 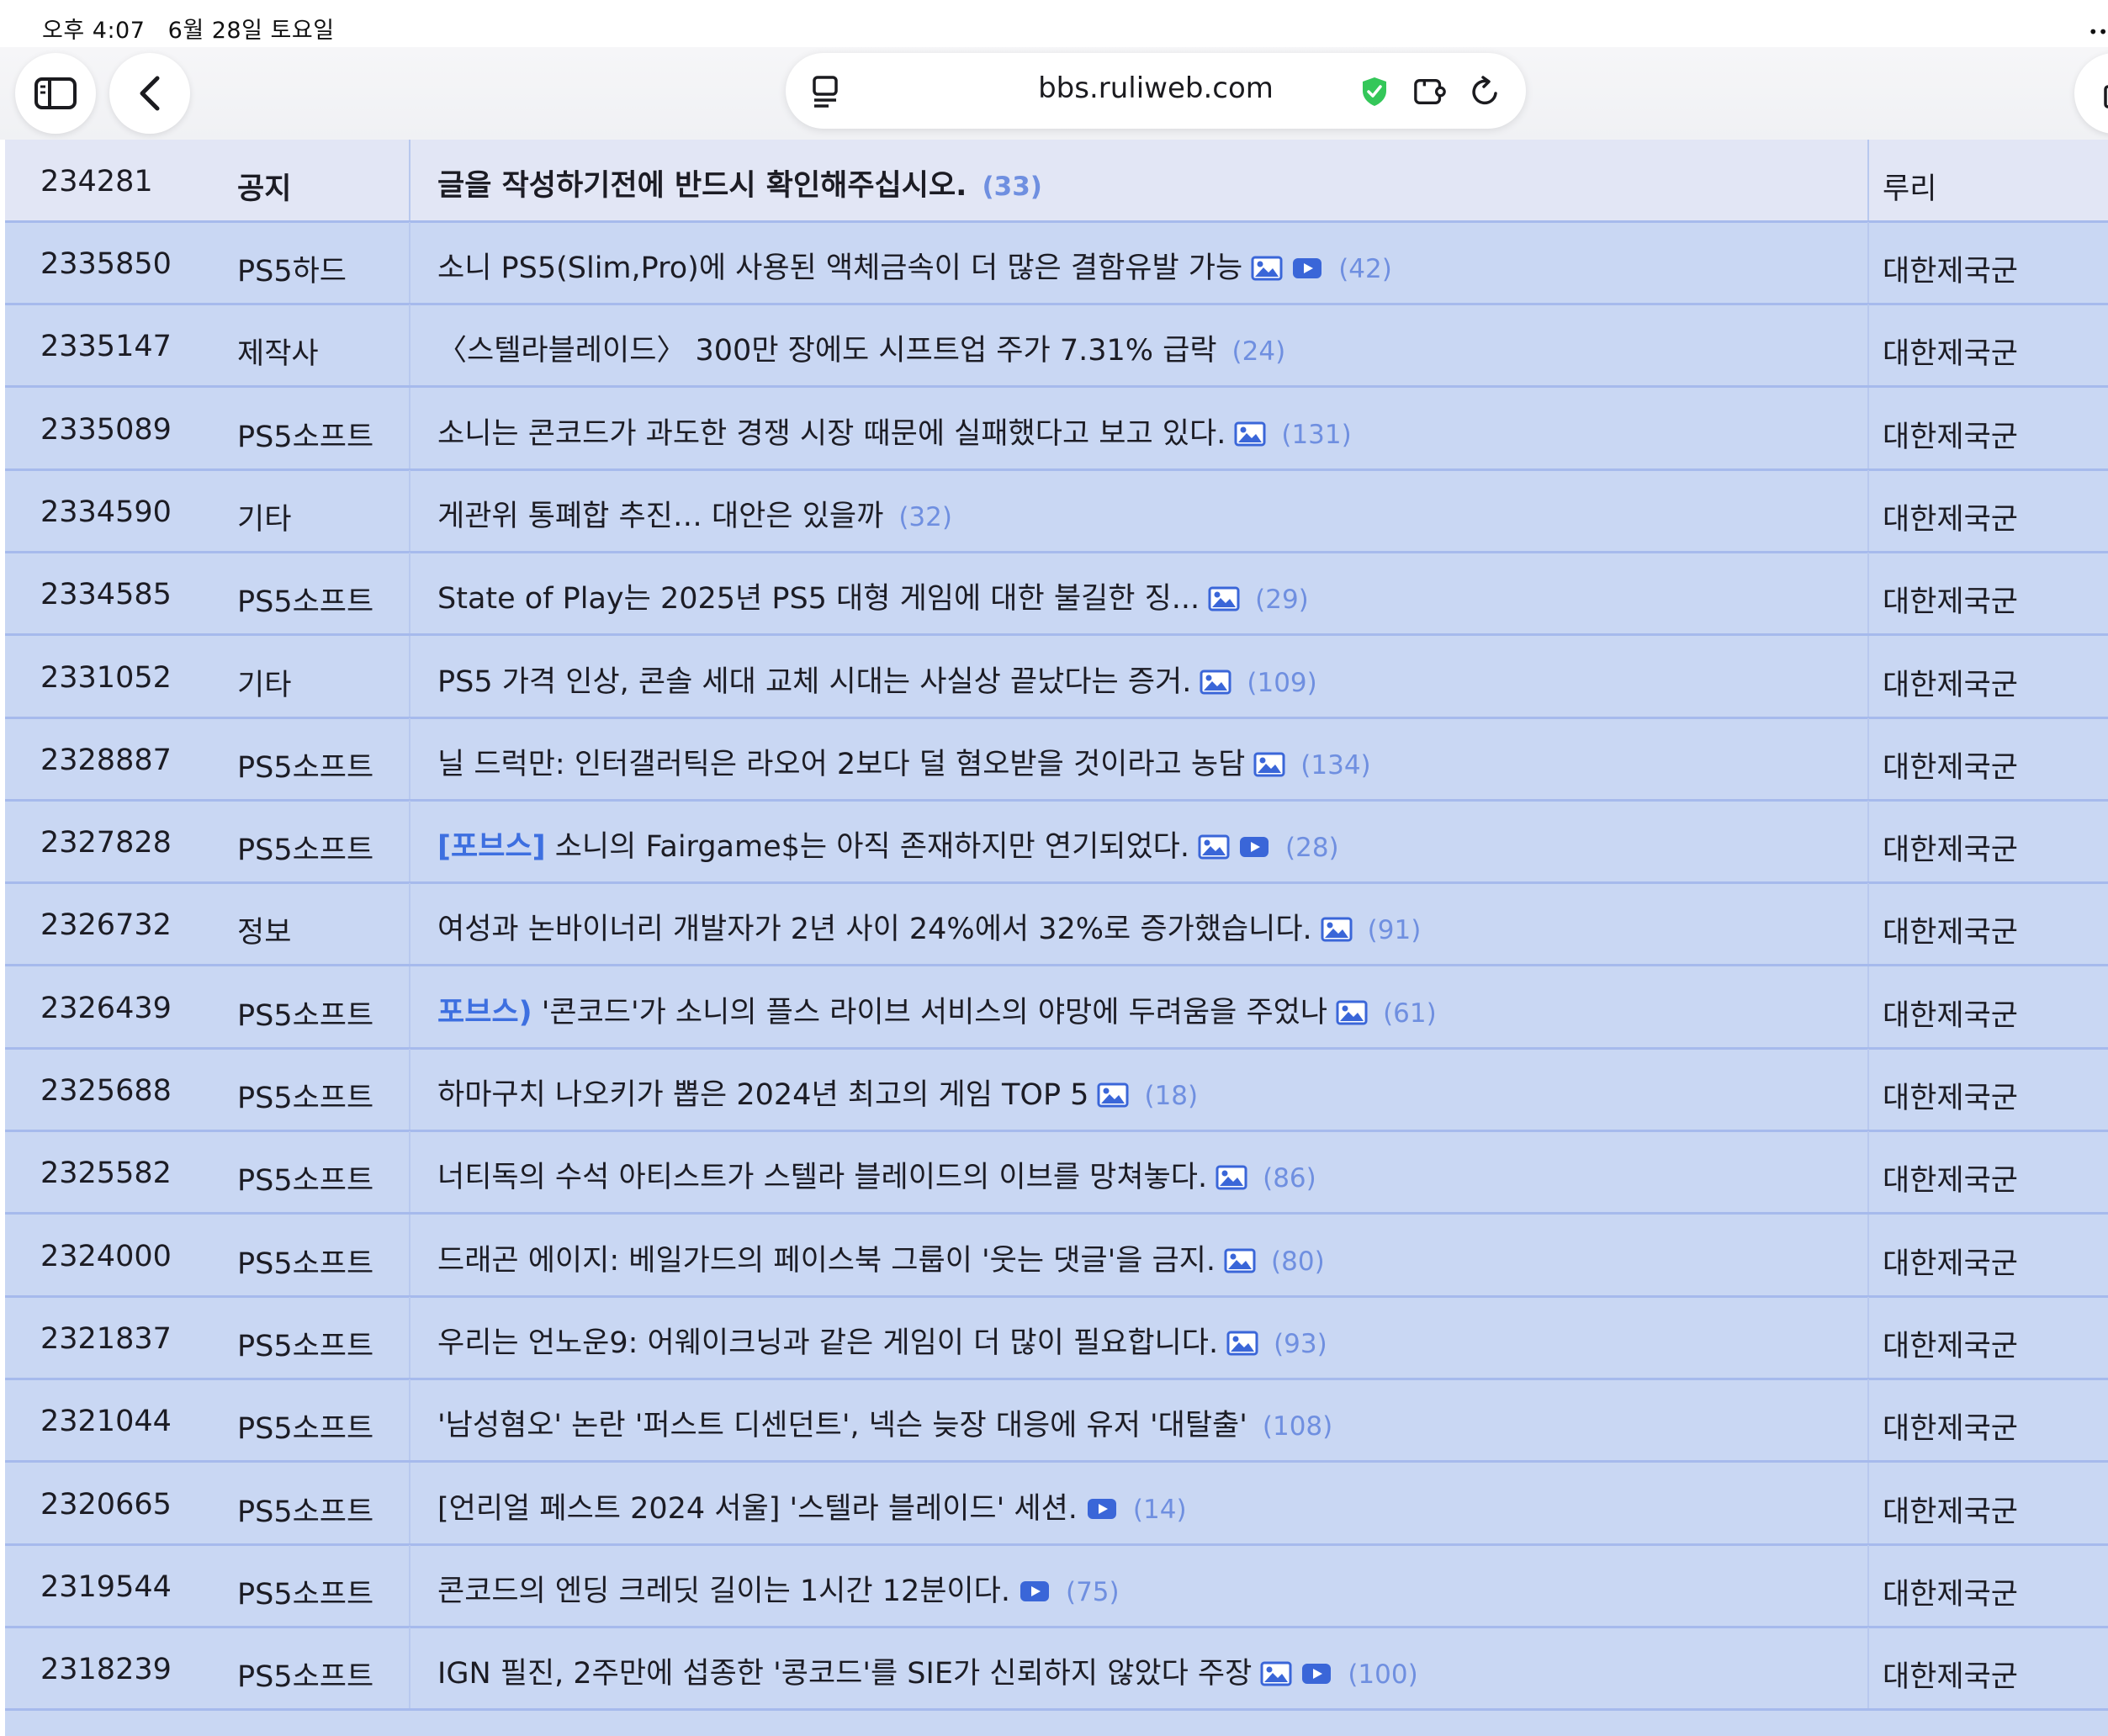 I want to click on comment-count: (24), so click(x=1259, y=351).